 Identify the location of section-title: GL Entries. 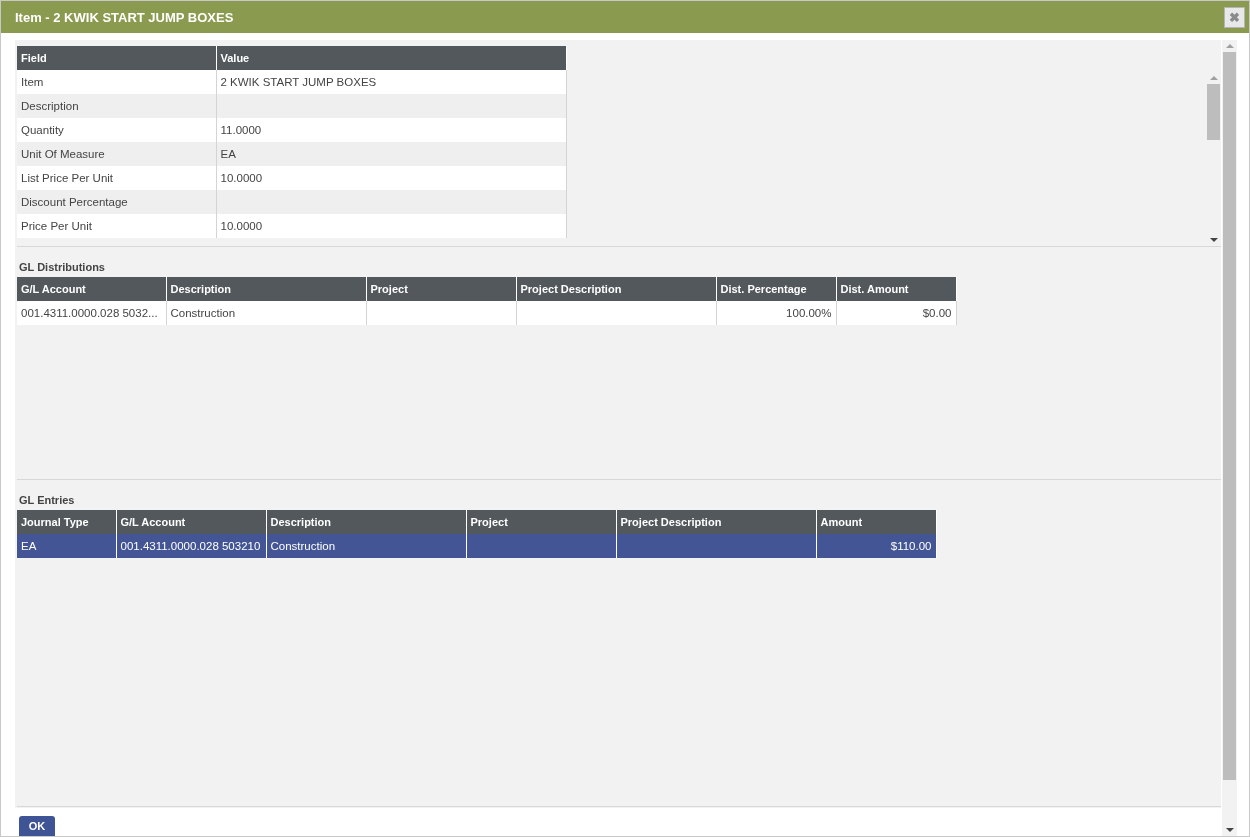
(47, 500).